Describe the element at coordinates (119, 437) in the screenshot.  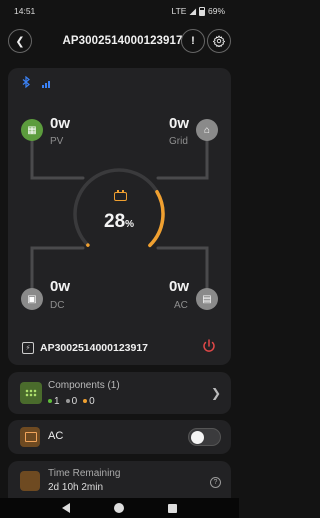
I see `ac-output-card: AC` at that location.